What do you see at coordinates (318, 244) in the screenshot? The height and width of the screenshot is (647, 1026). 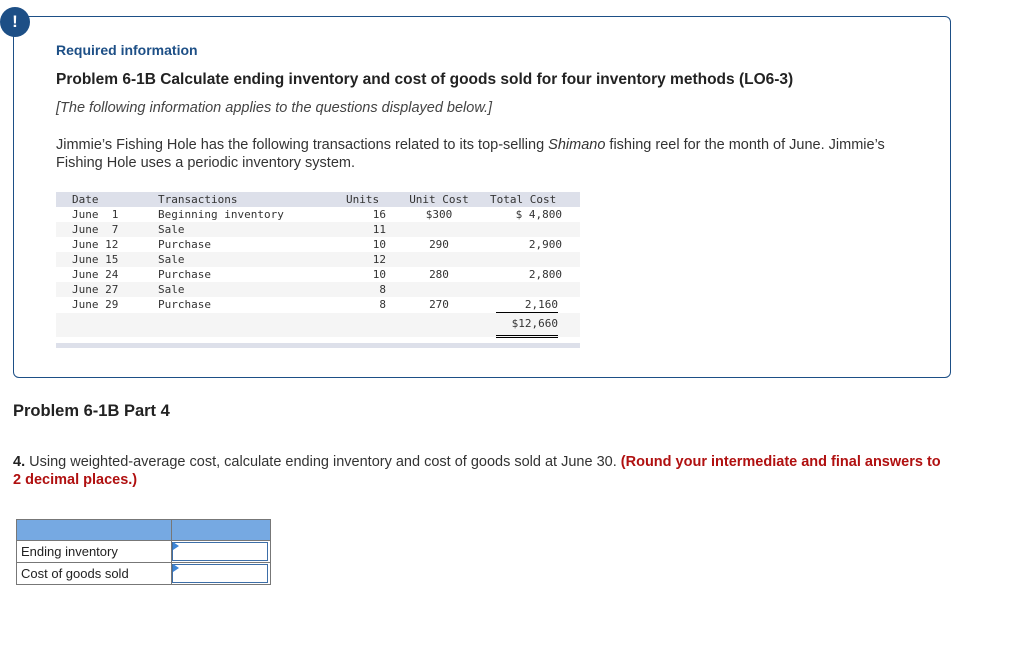 I see `table-row: June 12 Purchase 10 290 2,900` at bounding box center [318, 244].